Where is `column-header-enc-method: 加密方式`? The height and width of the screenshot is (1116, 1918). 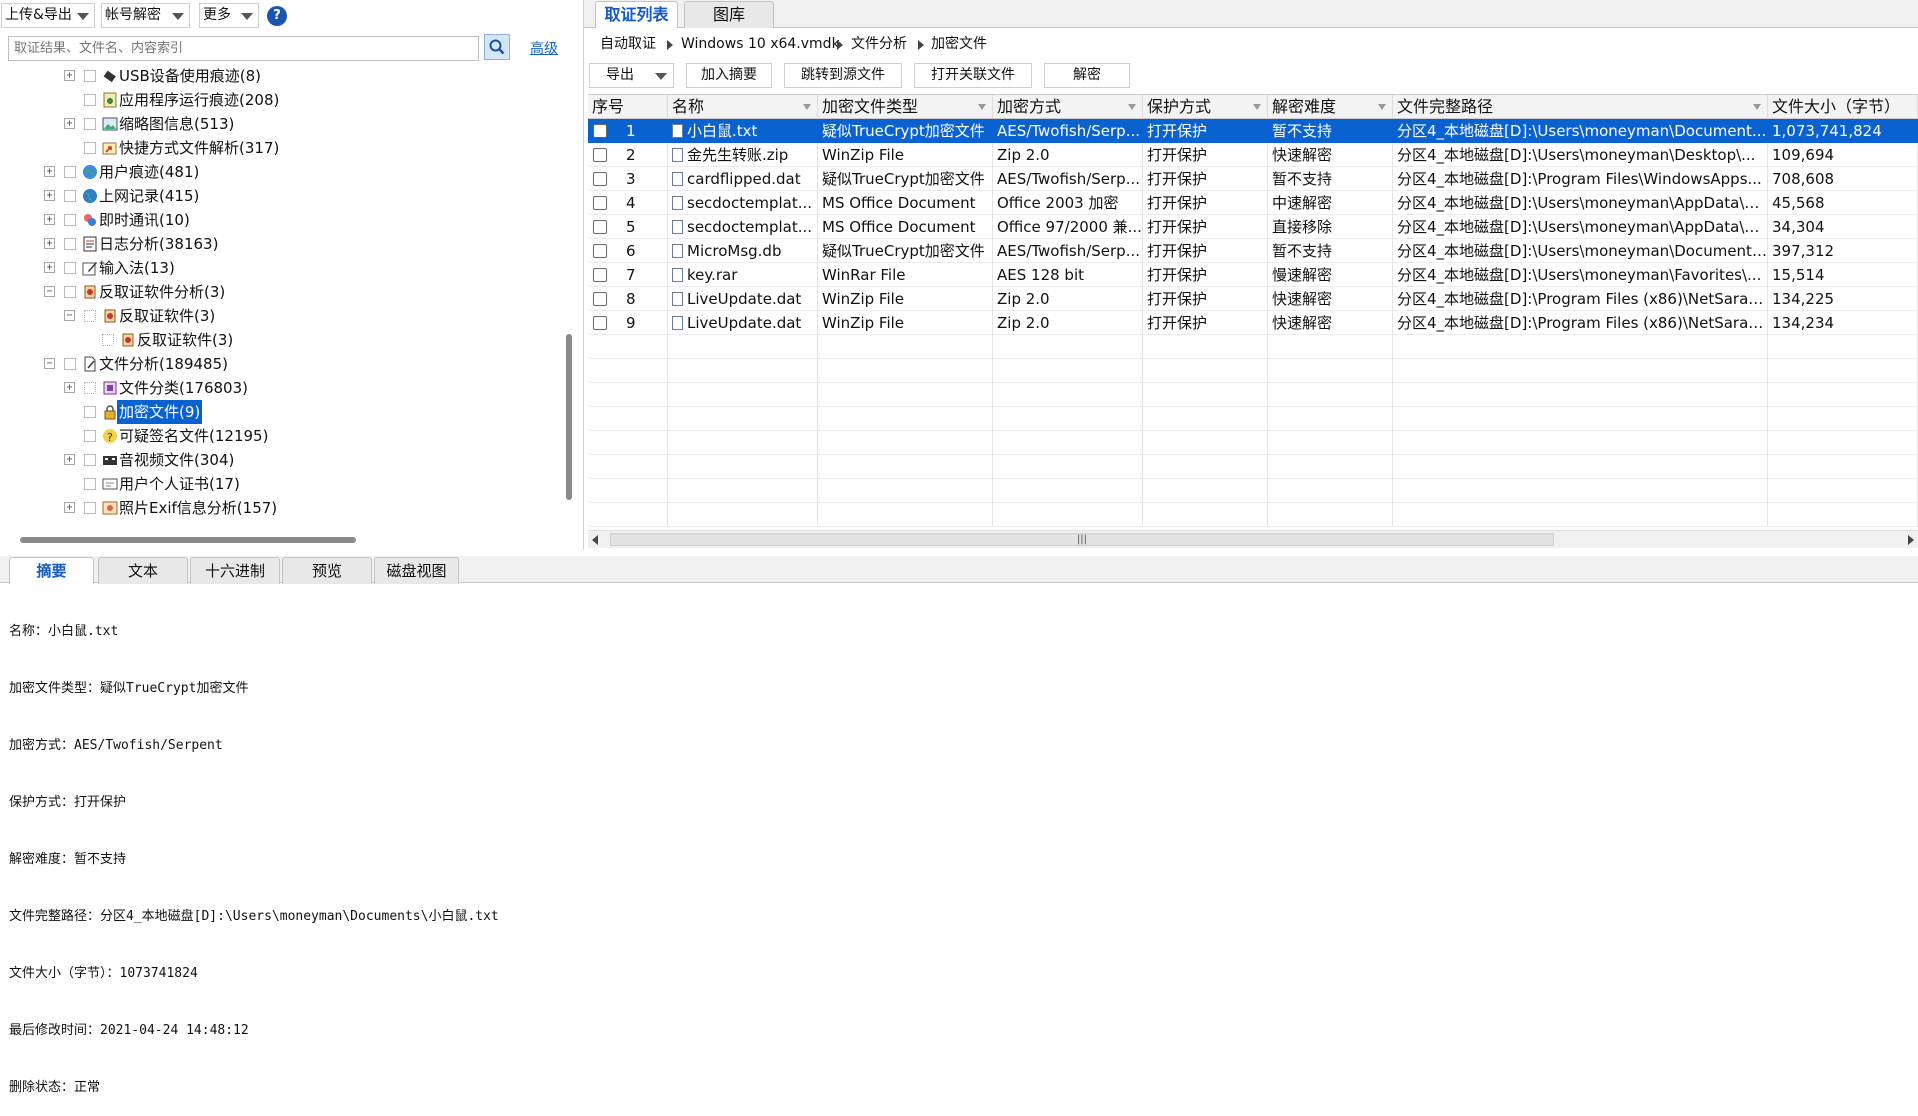 column-header-enc-method: 加密方式 is located at coordinates (1068, 107).